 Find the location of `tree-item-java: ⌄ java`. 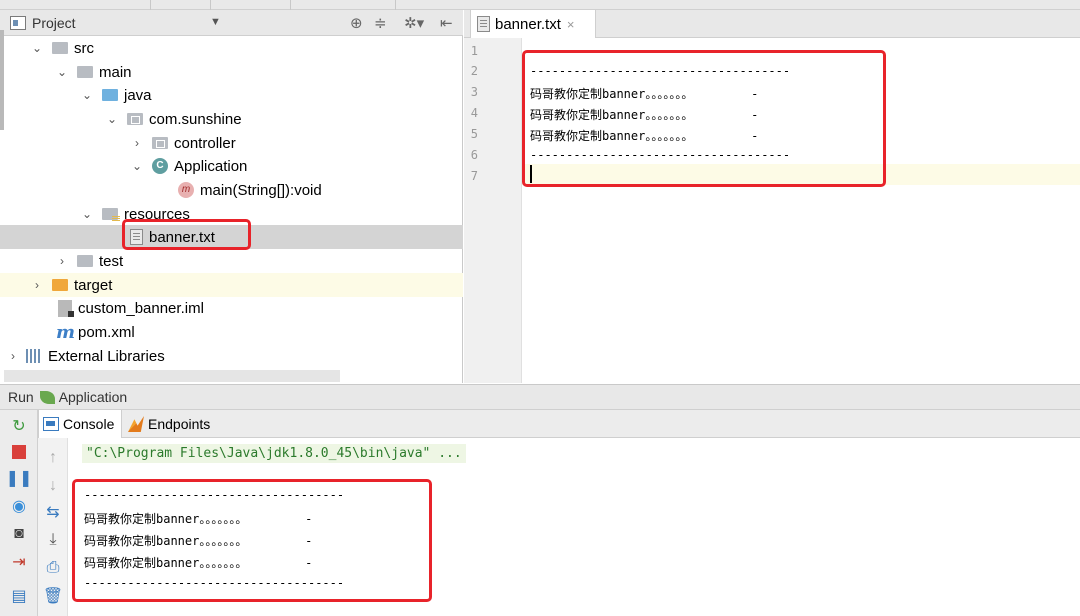

tree-item-java: ⌄ java is located at coordinates (116, 95).